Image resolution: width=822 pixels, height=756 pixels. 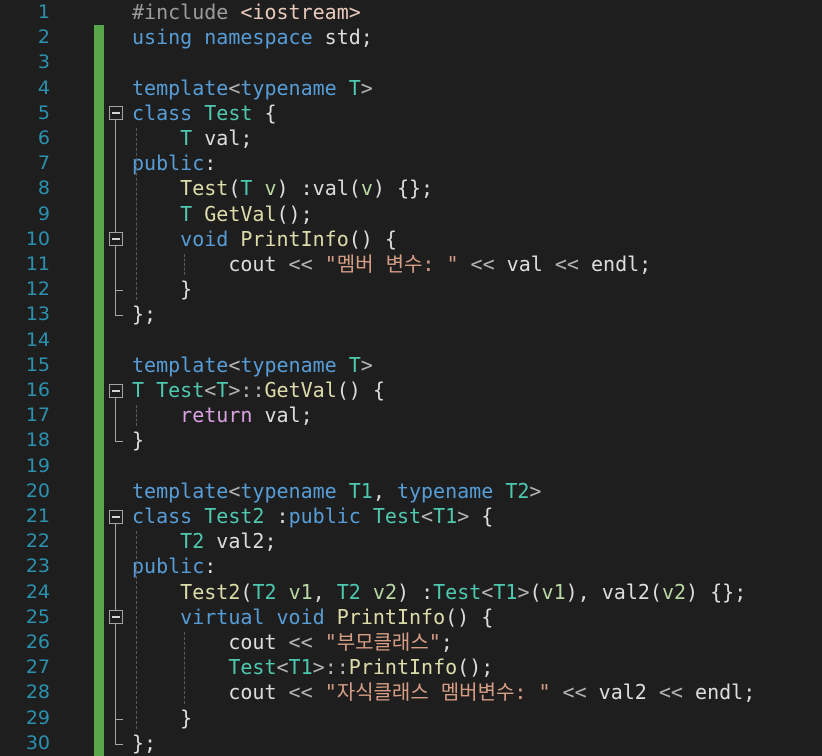 What do you see at coordinates (437, 692) in the screenshot?
I see `code-token: "자식클래스 멤버변수: "` at bounding box center [437, 692].